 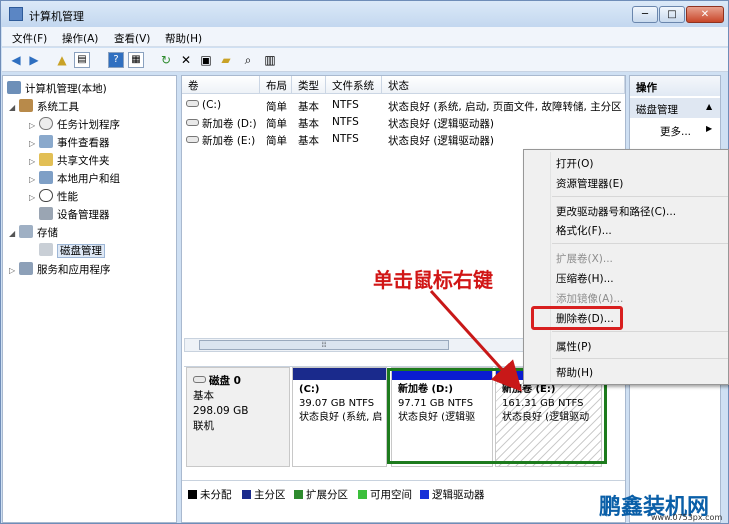 I want to click on annotation-arrow, so click(x=476, y=340).